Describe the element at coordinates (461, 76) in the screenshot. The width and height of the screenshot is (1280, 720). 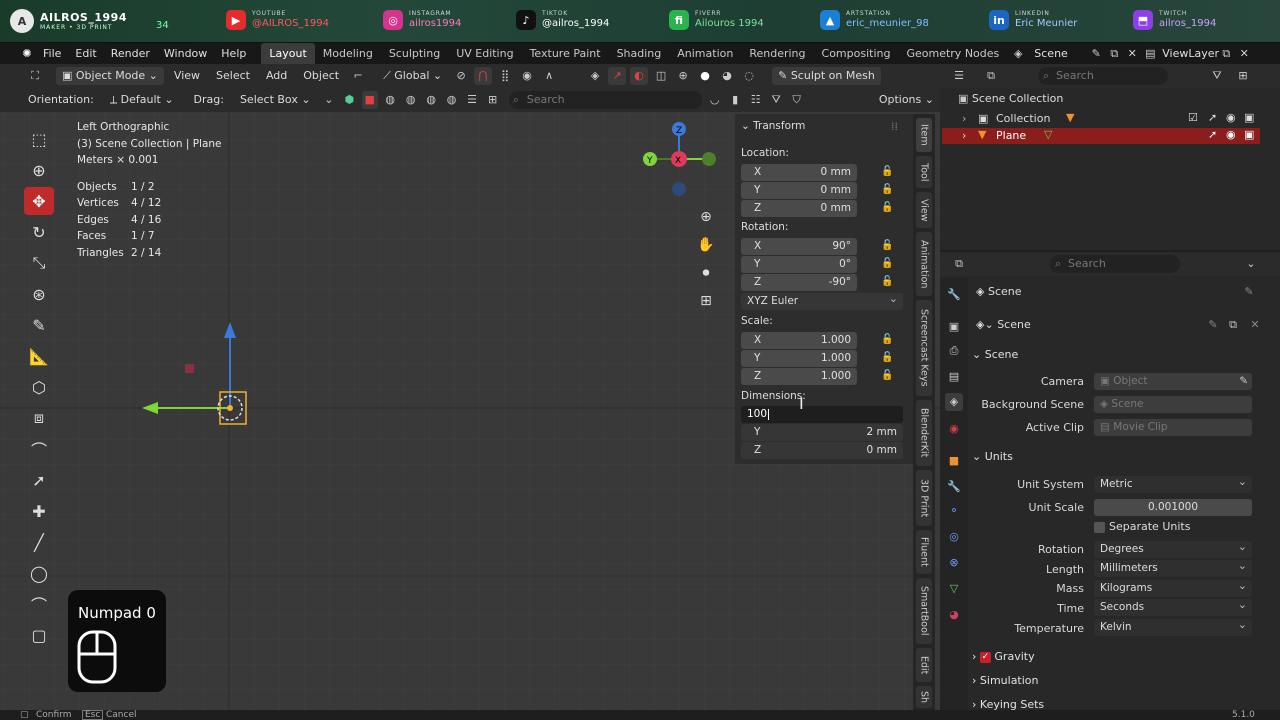
I see `pivot-icon: ⊘` at that location.